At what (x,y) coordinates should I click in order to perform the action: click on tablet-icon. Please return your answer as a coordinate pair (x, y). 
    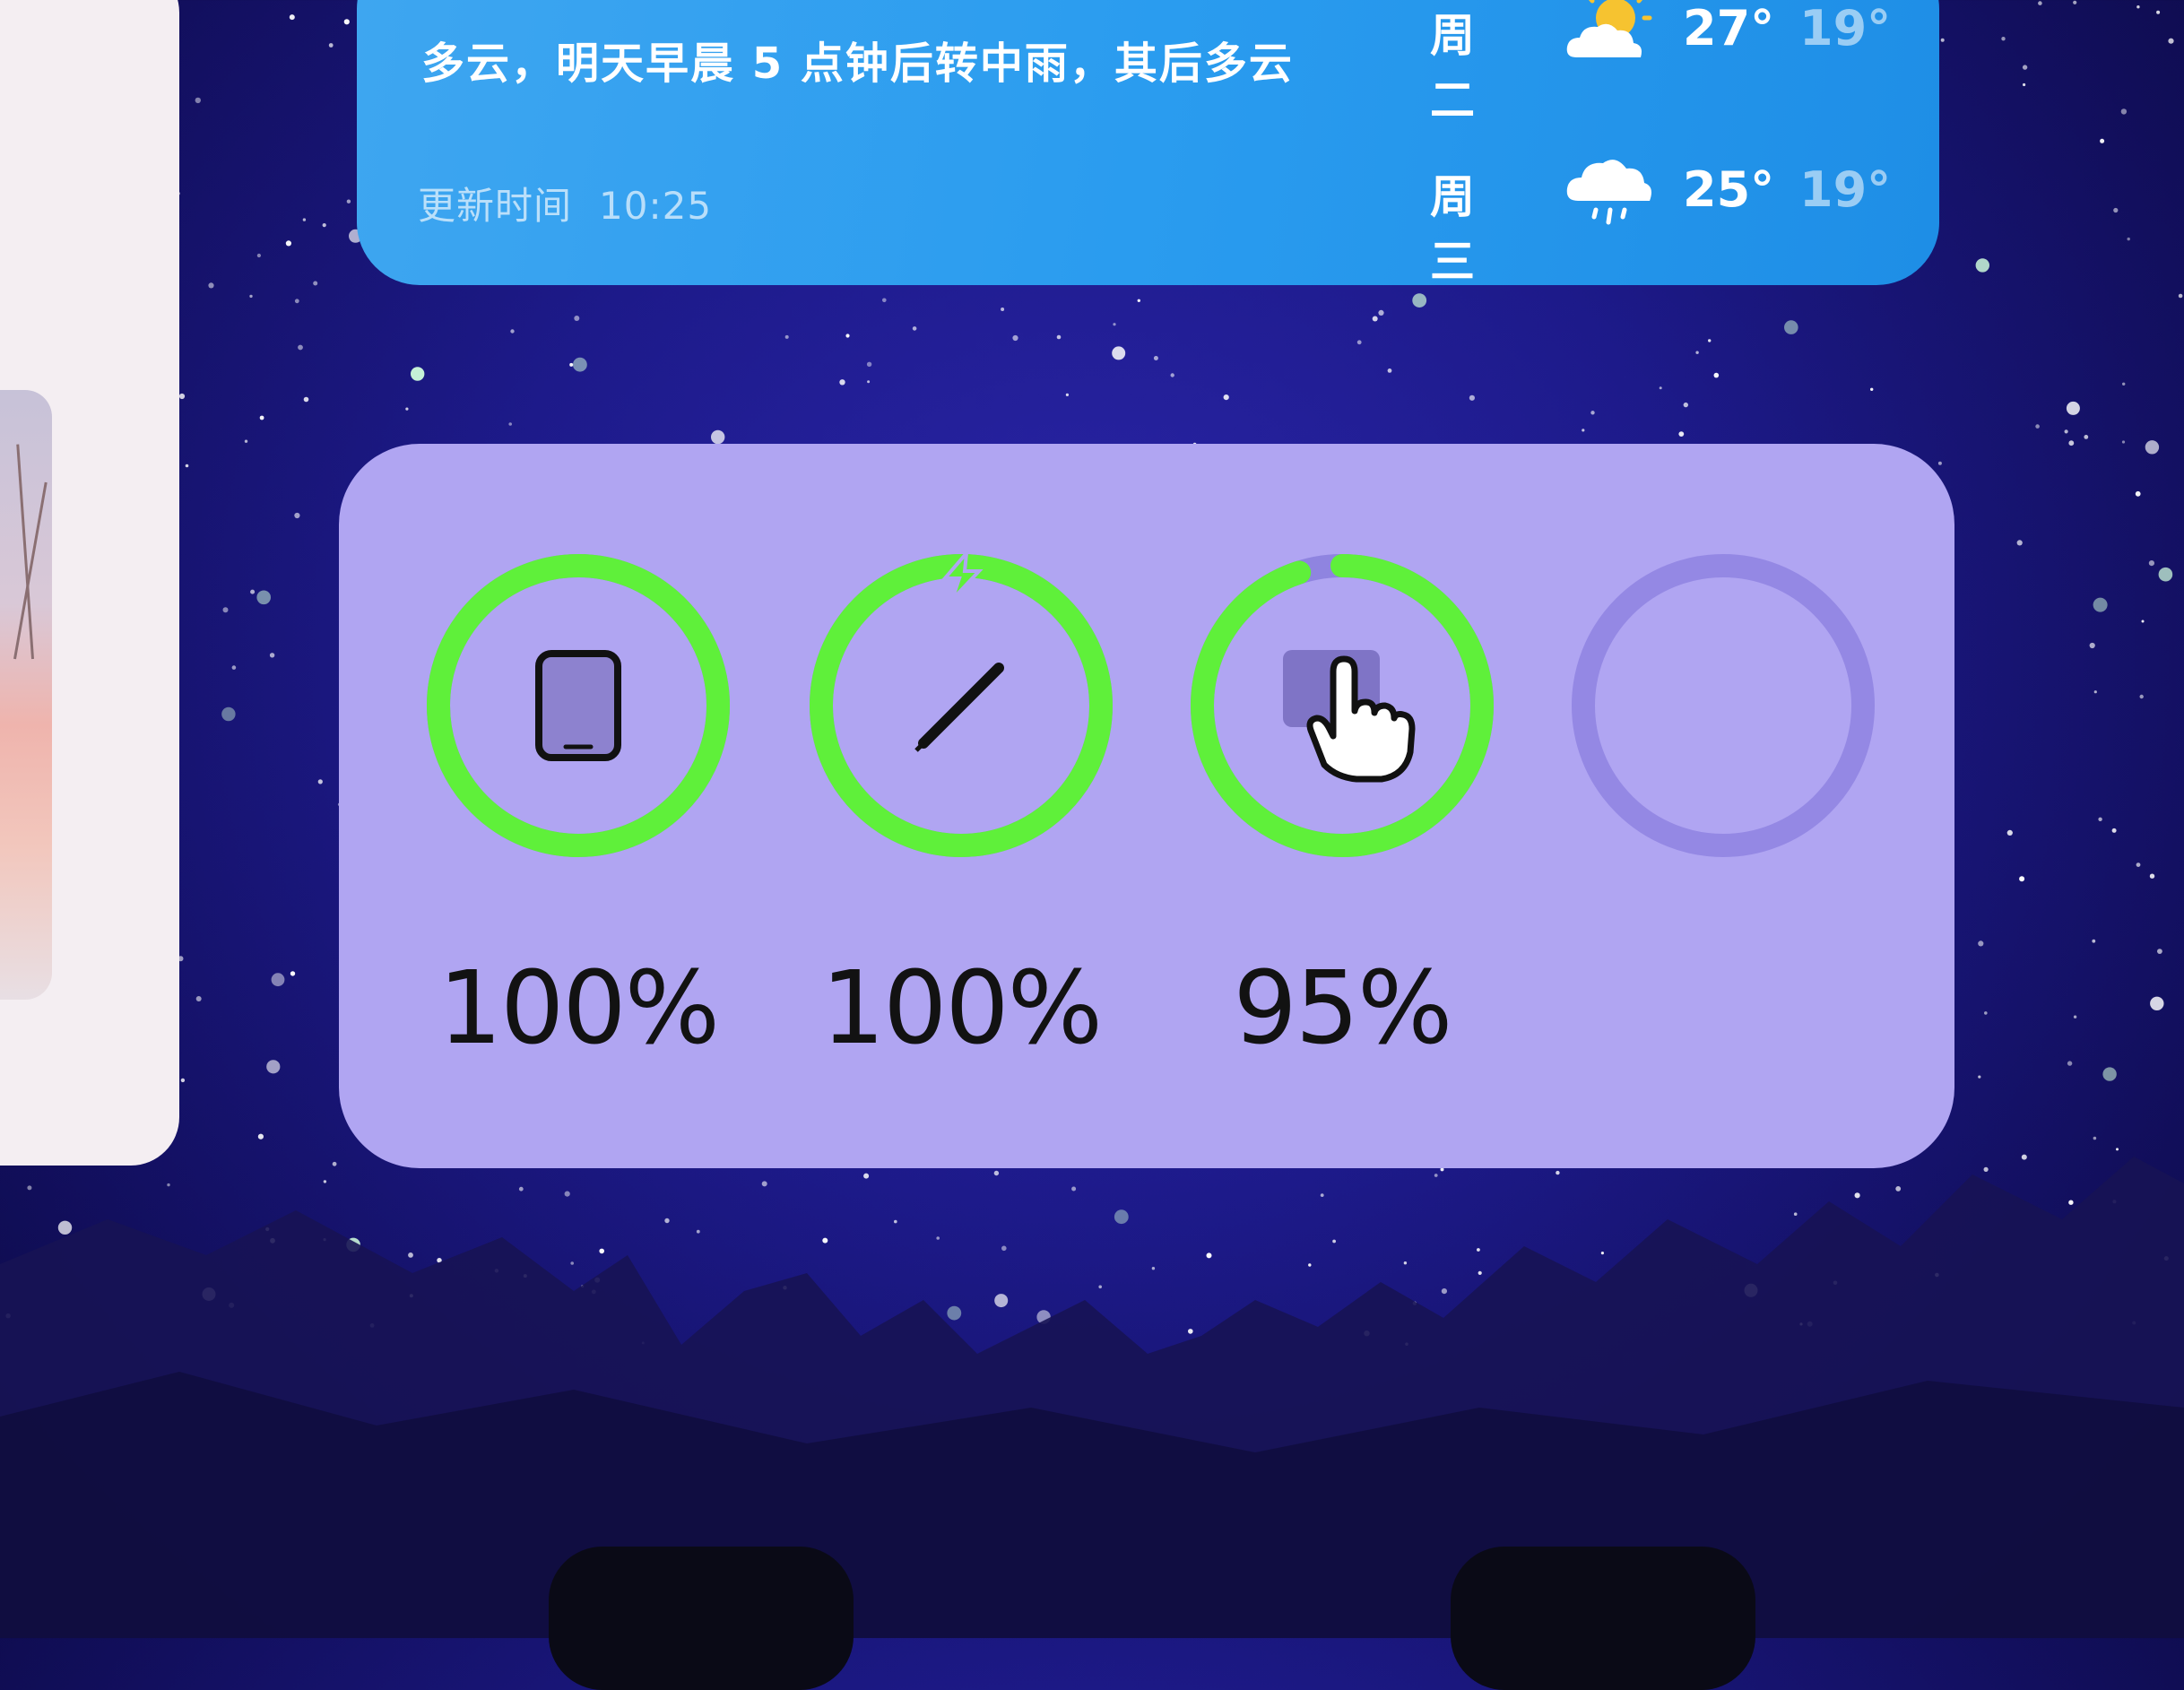
    Looking at the image, I should click on (578, 705).